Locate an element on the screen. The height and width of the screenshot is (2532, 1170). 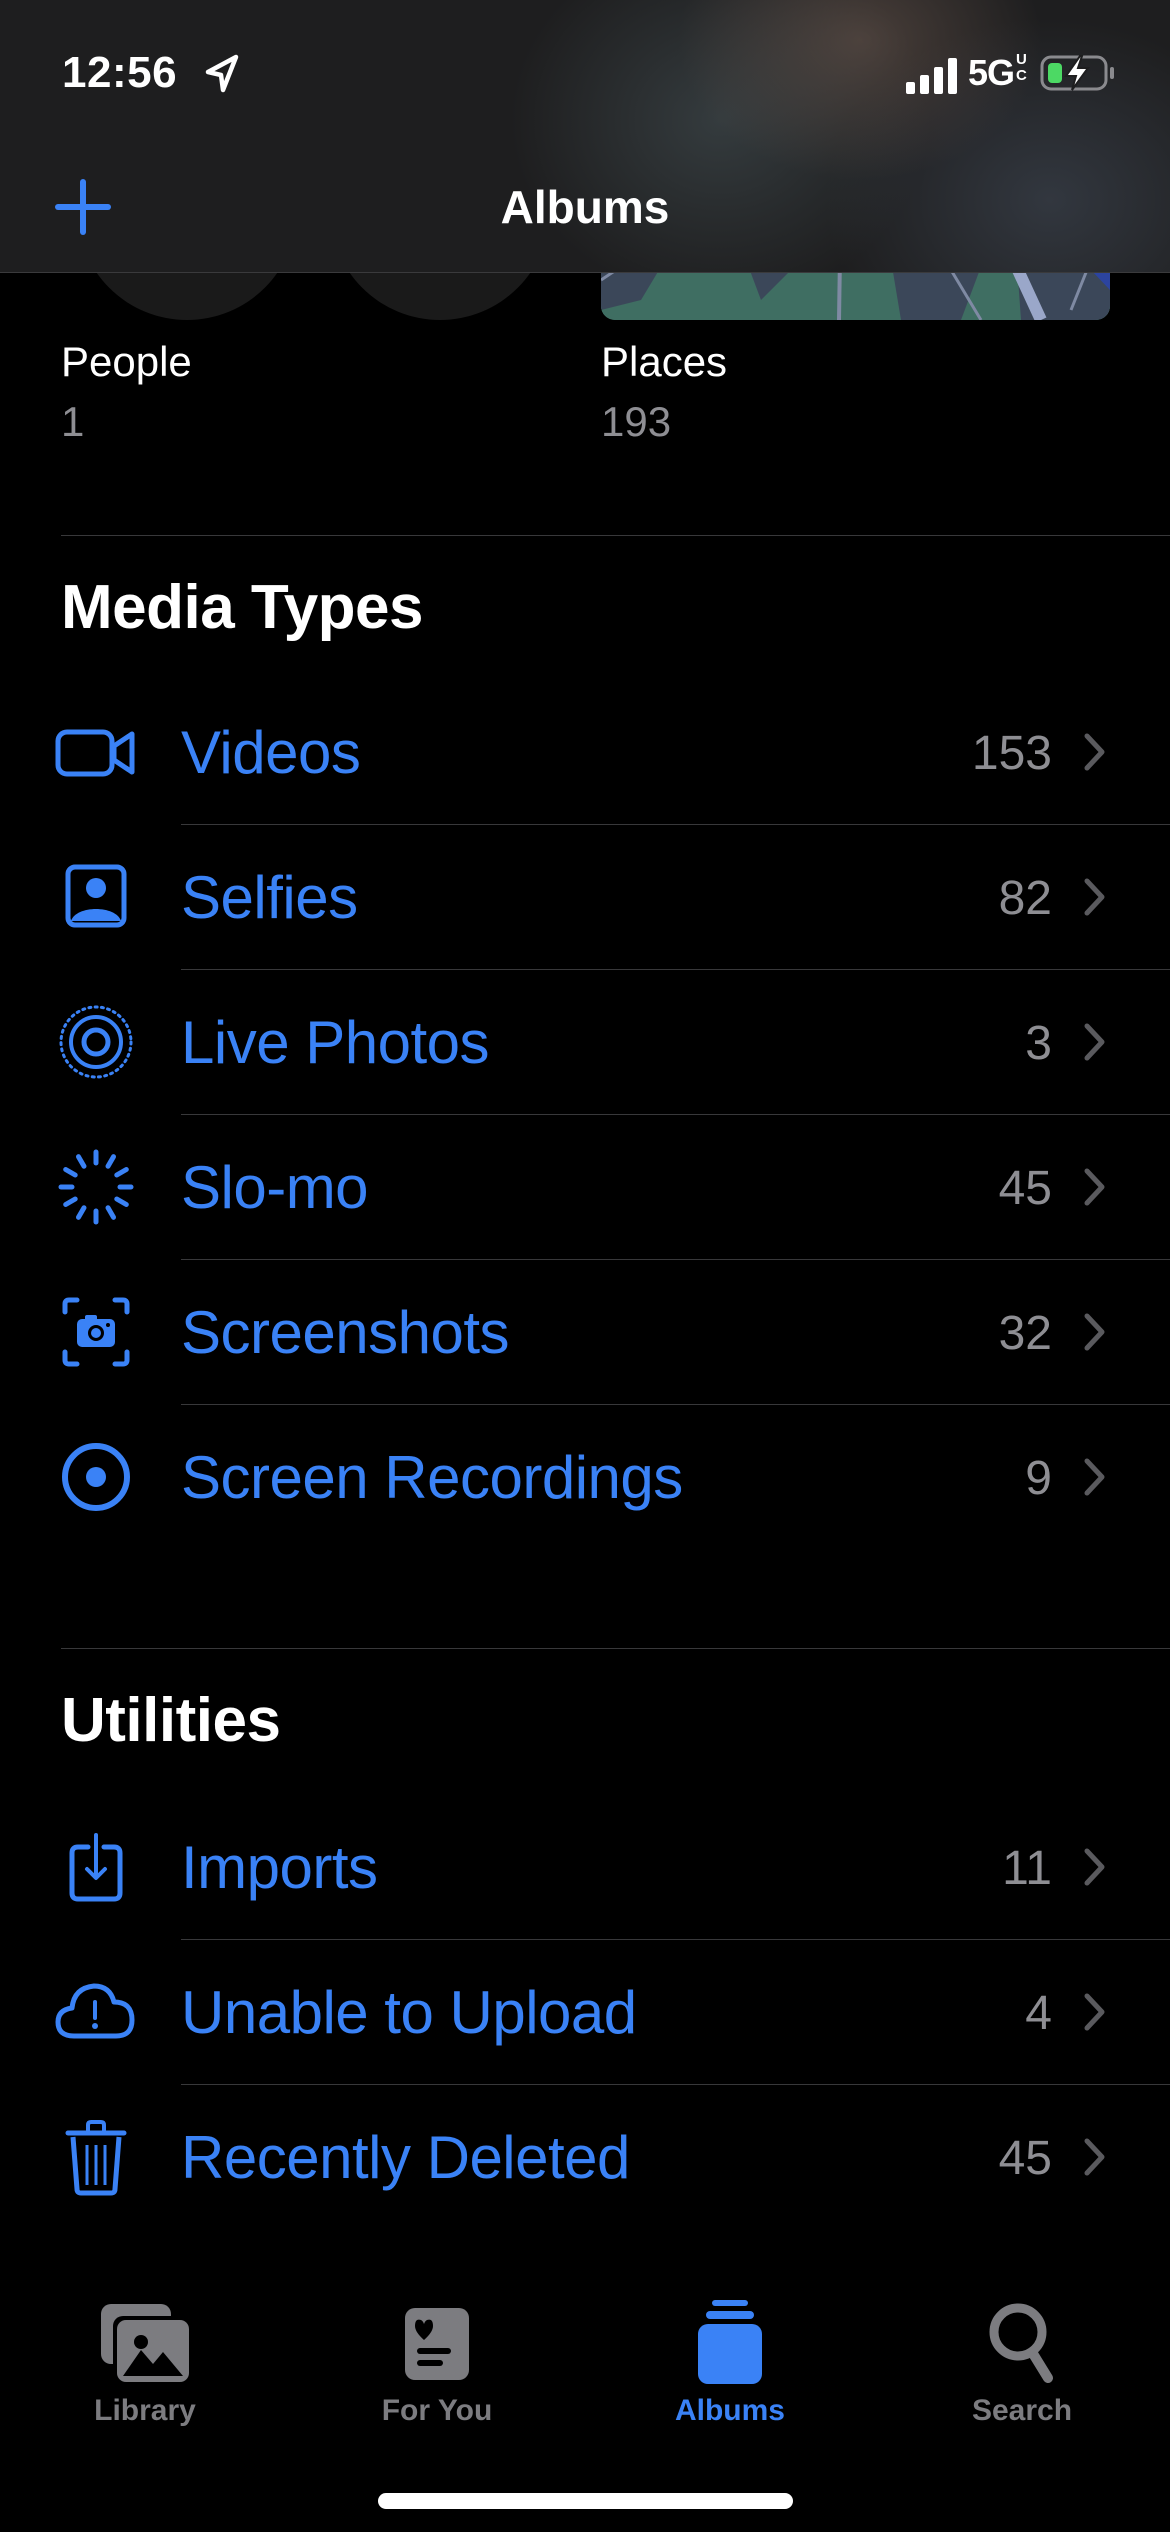
for-you-heart-card-icon is located at coordinates (437, 2344).